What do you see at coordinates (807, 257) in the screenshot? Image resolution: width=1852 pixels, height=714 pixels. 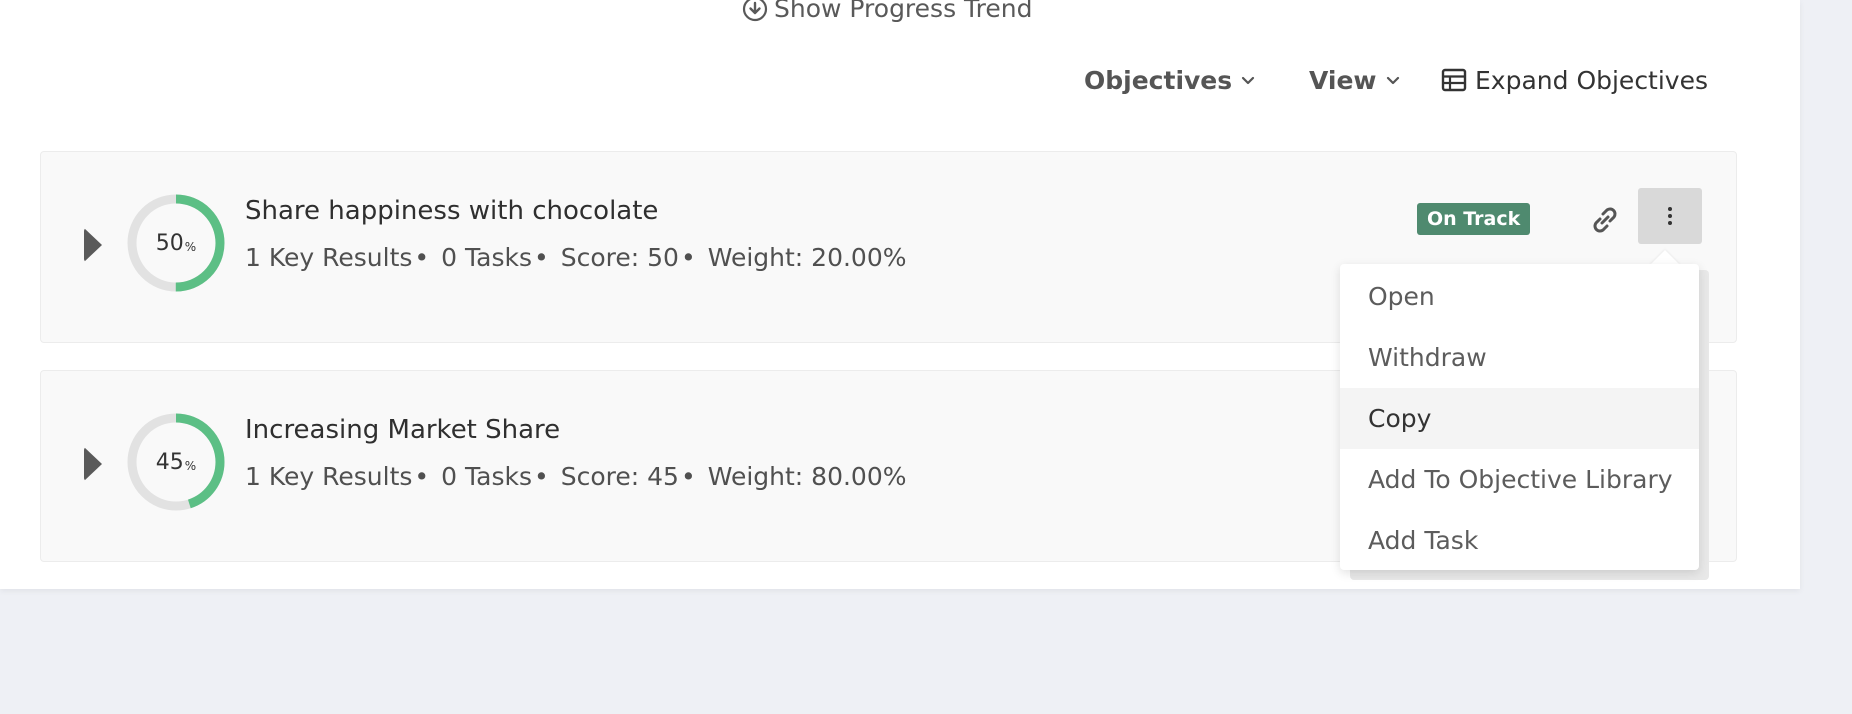 I see `weight-value: Weight: 20.00%` at bounding box center [807, 257].